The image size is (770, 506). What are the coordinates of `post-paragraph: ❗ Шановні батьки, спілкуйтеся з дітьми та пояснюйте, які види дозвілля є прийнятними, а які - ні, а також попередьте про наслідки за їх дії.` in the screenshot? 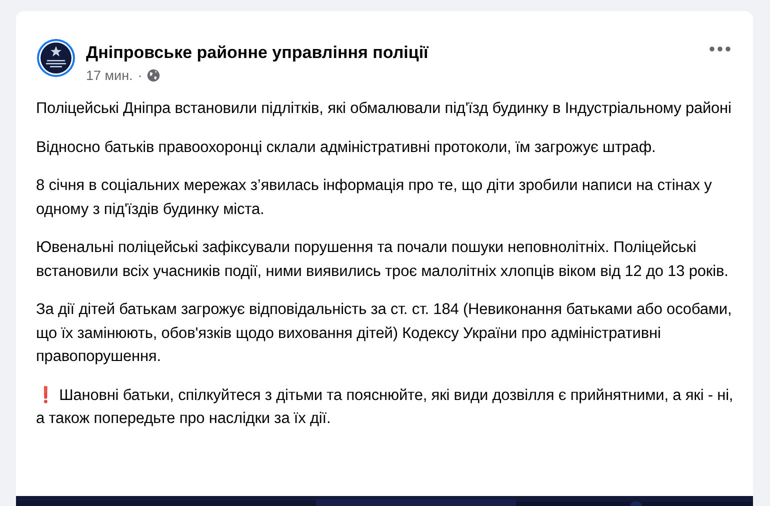 It's located at (385, 407).